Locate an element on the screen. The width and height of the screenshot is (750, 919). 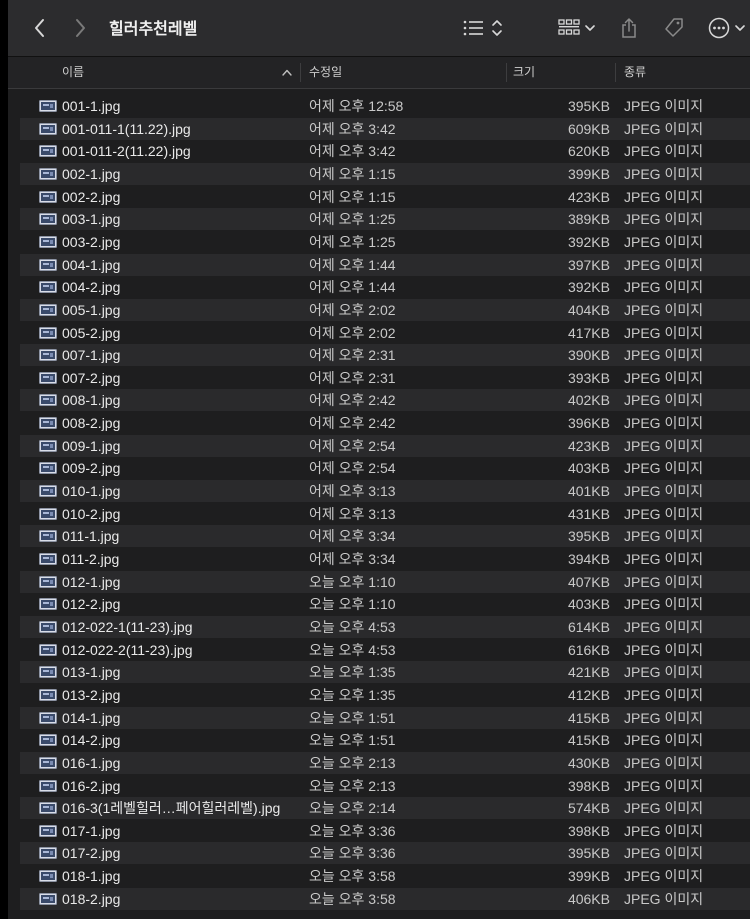
forward-button is located at coordinates (80, 28).